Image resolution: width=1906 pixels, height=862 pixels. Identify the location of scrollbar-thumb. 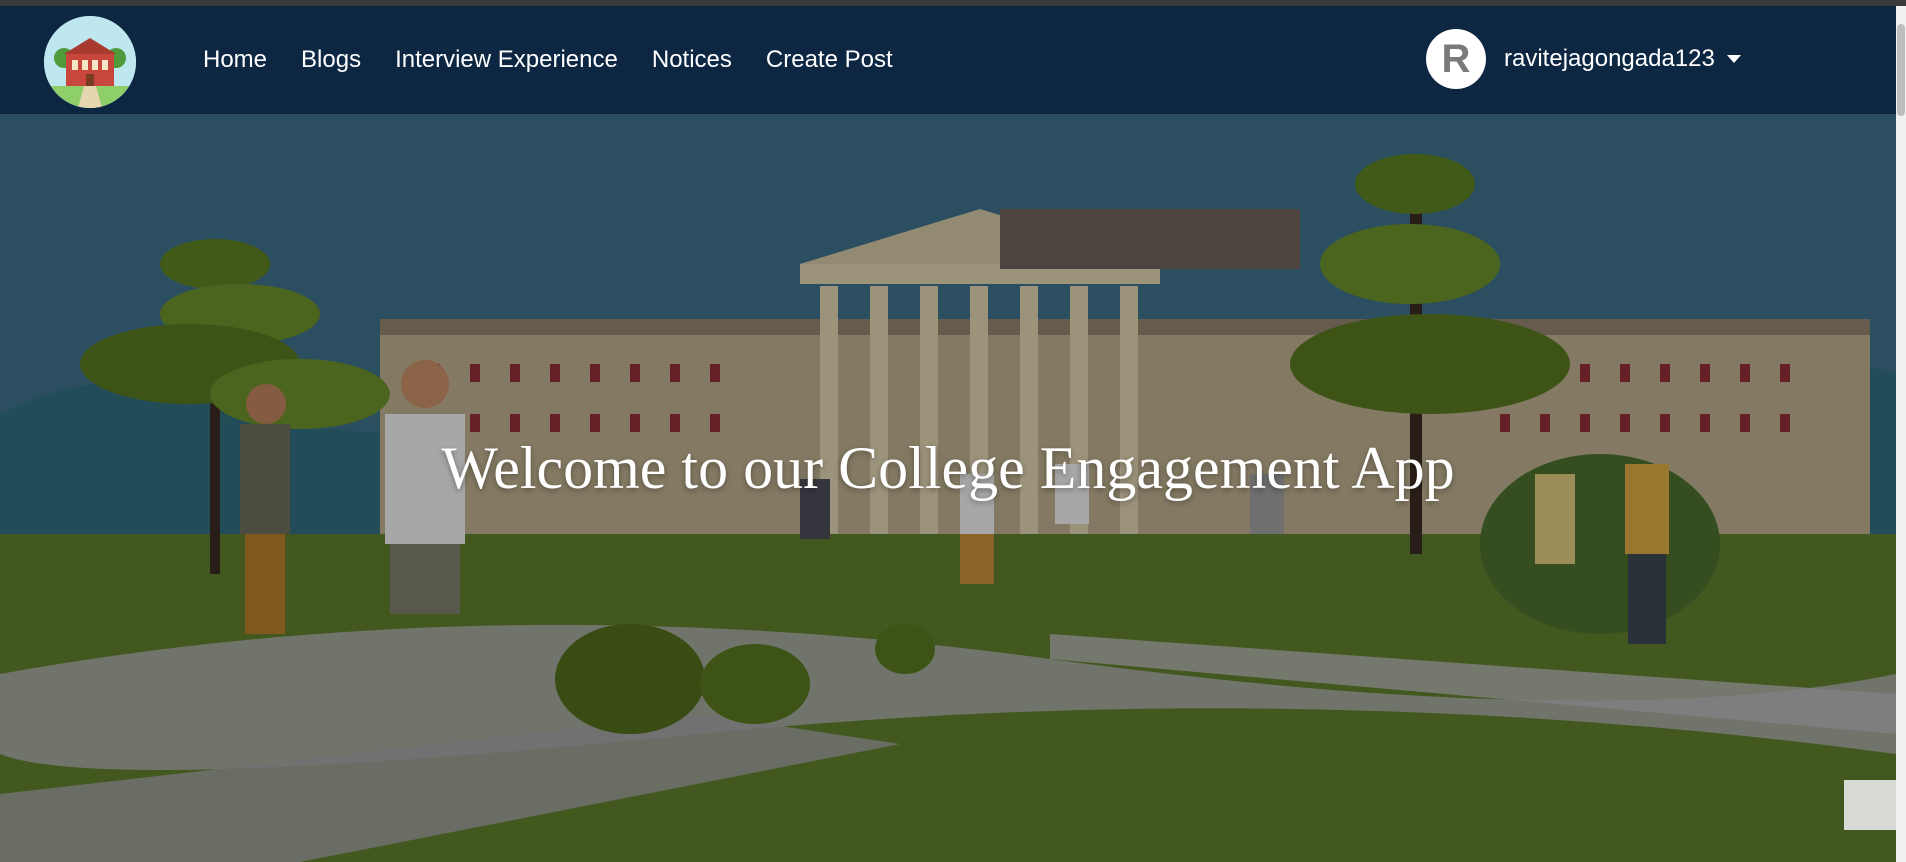
(1901, 70).